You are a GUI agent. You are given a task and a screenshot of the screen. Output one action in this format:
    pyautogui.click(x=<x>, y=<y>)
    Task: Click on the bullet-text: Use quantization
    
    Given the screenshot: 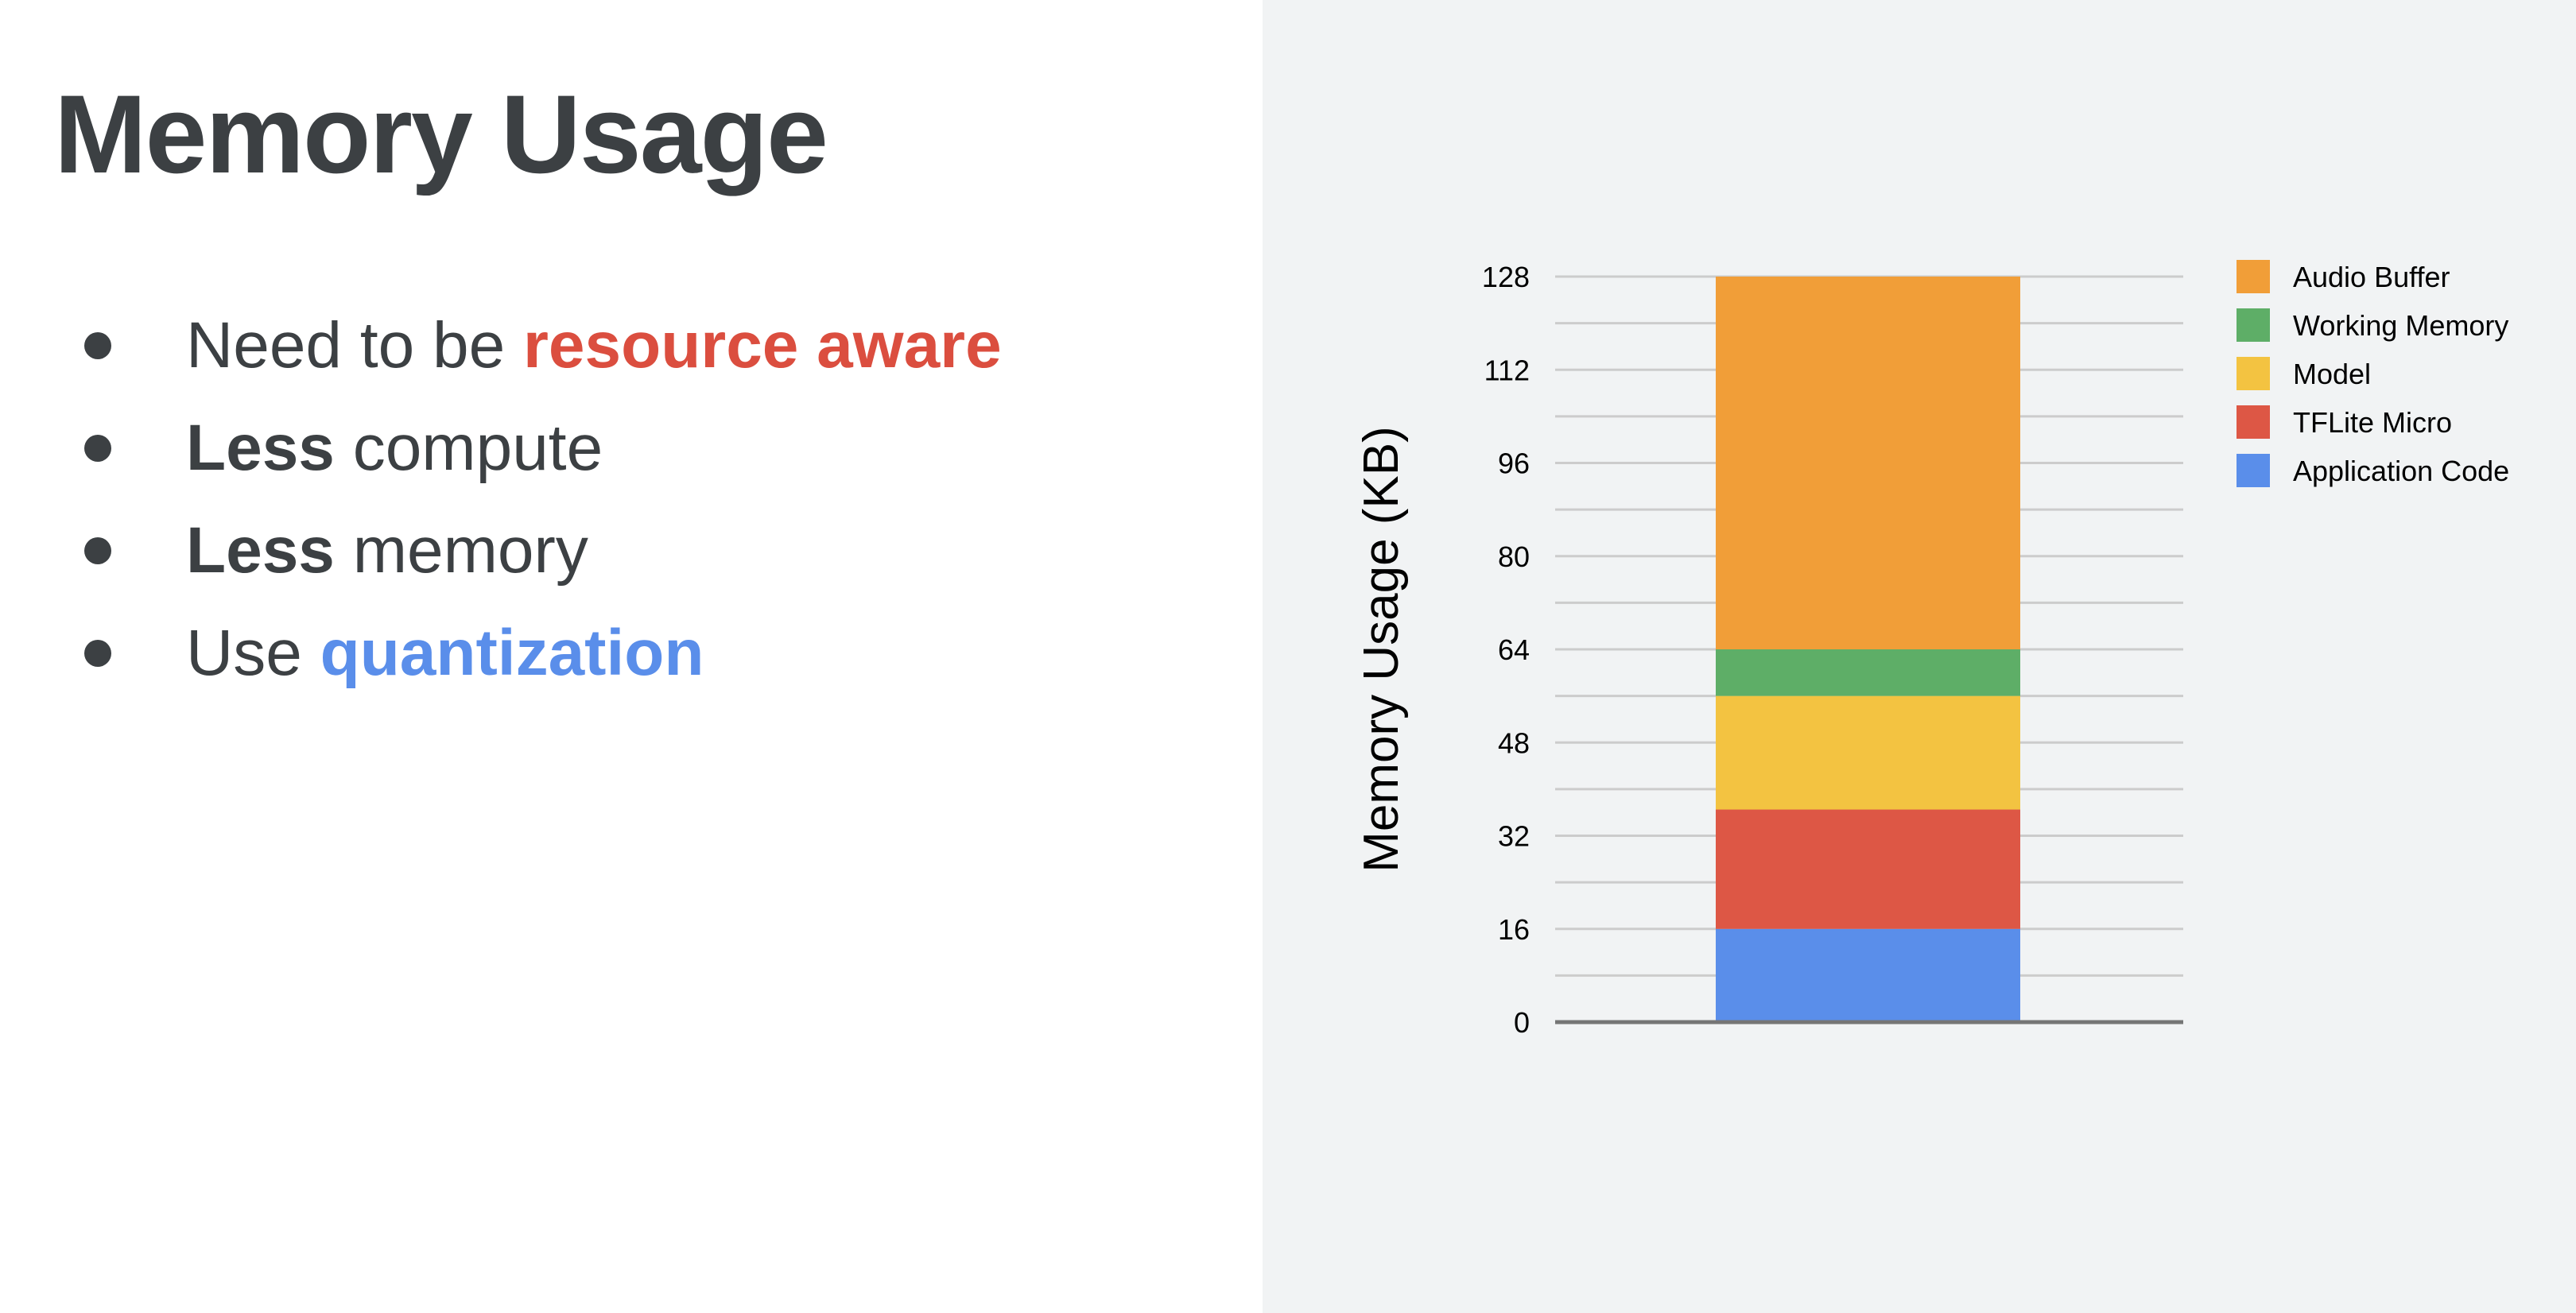 What is the action you would take?
    pyautogui.click(x=445, y=653)
    